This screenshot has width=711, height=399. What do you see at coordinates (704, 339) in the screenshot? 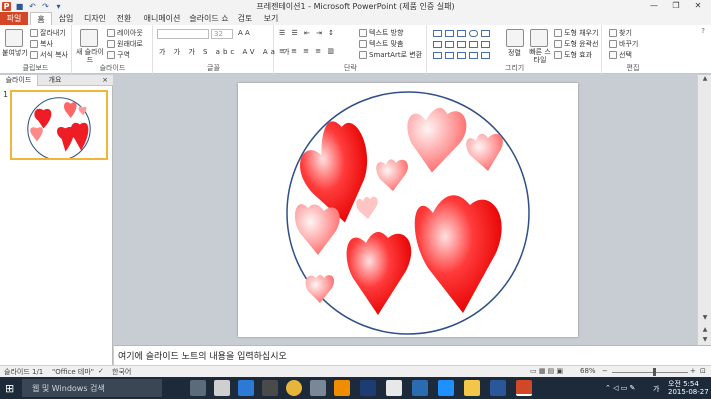
I see `next-slide-icon: ▼` at bounding box center [704, 339].